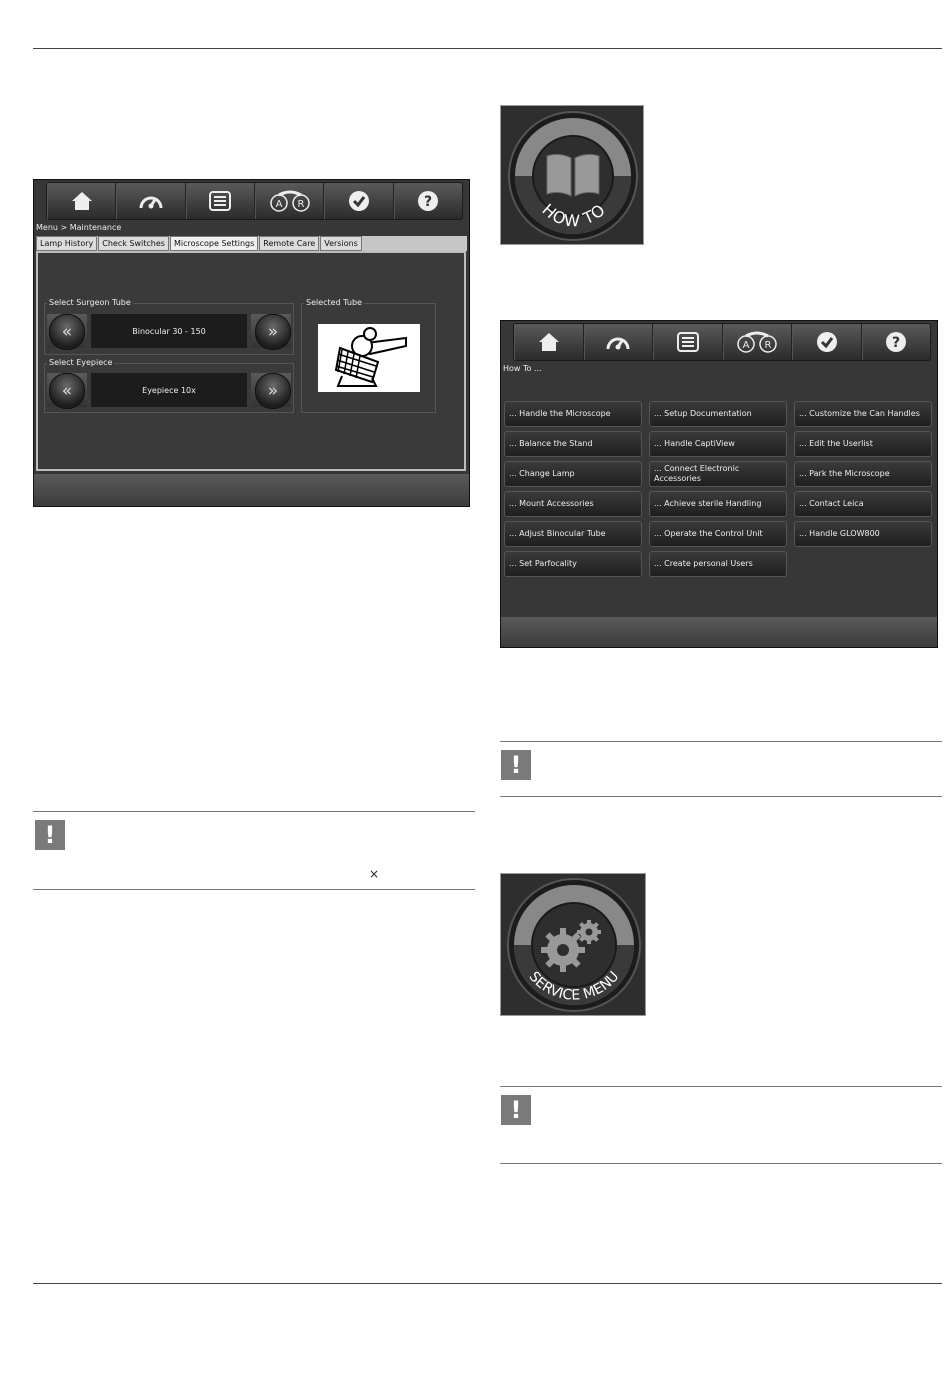 This screenshot has width=950, height=1378. Describe the element at coordinates (273, 391) in the screenshot. I see `eyepiece-next-button: »` at that location.